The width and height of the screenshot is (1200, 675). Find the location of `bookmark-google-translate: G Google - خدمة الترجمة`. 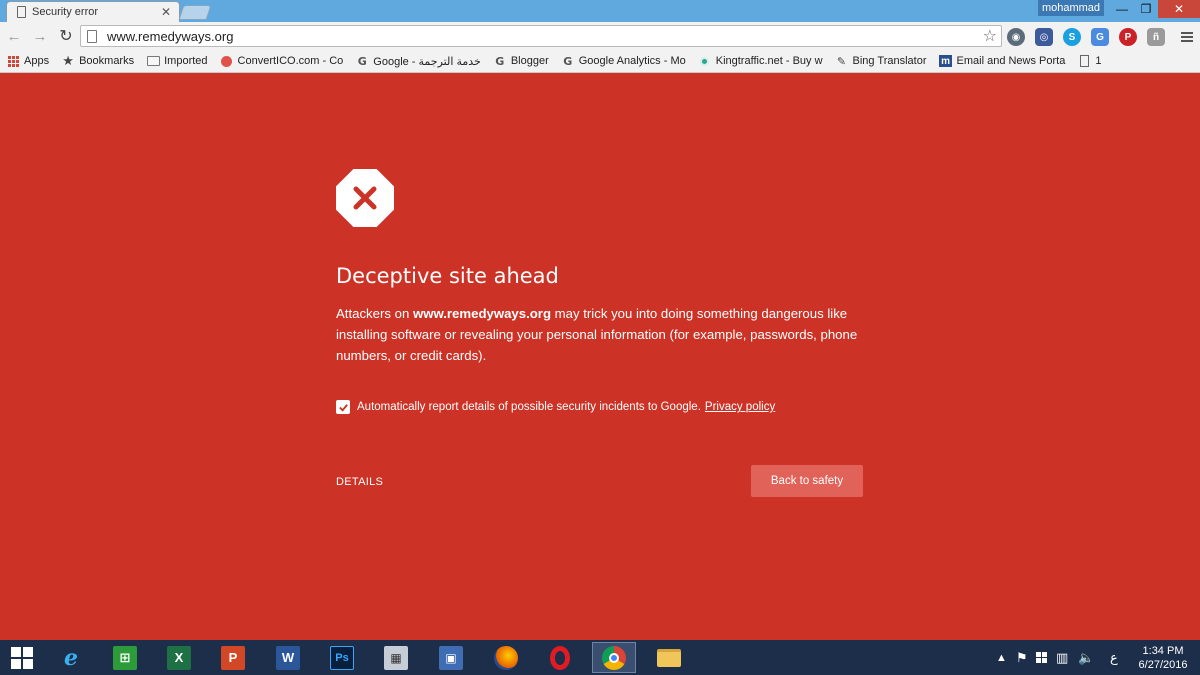

bookmark-google-translate: G Google - خدمة الترجمة is located at coordinates (418, 61).